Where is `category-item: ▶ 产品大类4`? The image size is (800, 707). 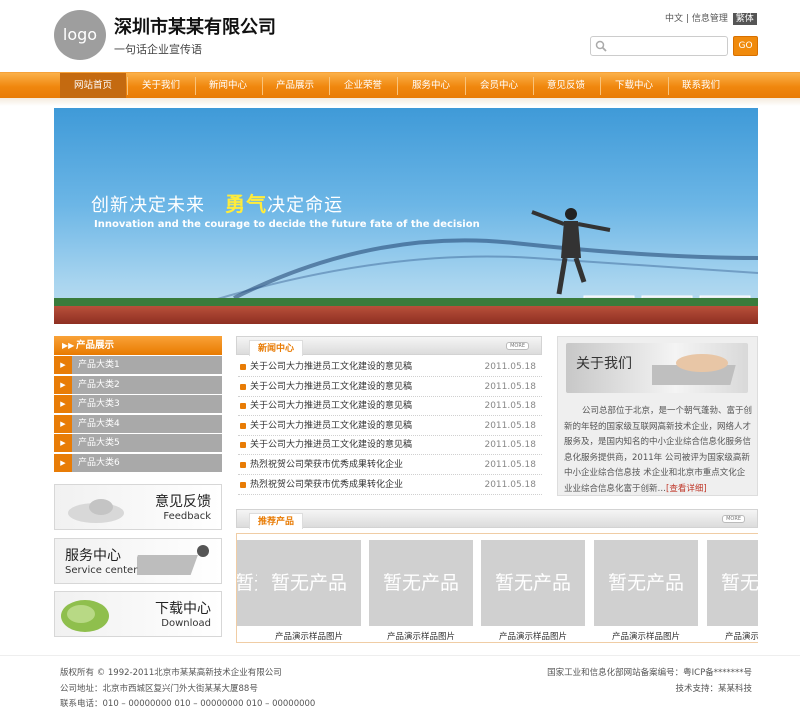 category-item: ▶ 产品大类4 is located at coordinates (138, 423).